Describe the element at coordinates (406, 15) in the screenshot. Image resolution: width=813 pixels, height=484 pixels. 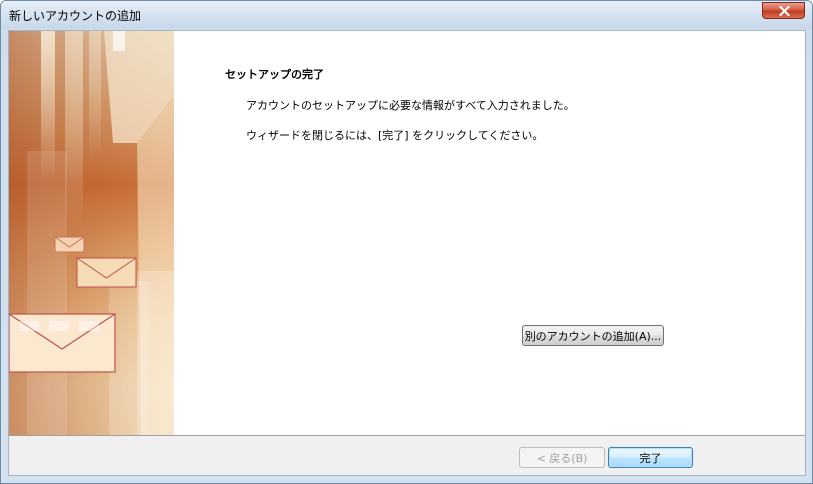
I see `title-bar: 新しいアカウントの追加` at that location.